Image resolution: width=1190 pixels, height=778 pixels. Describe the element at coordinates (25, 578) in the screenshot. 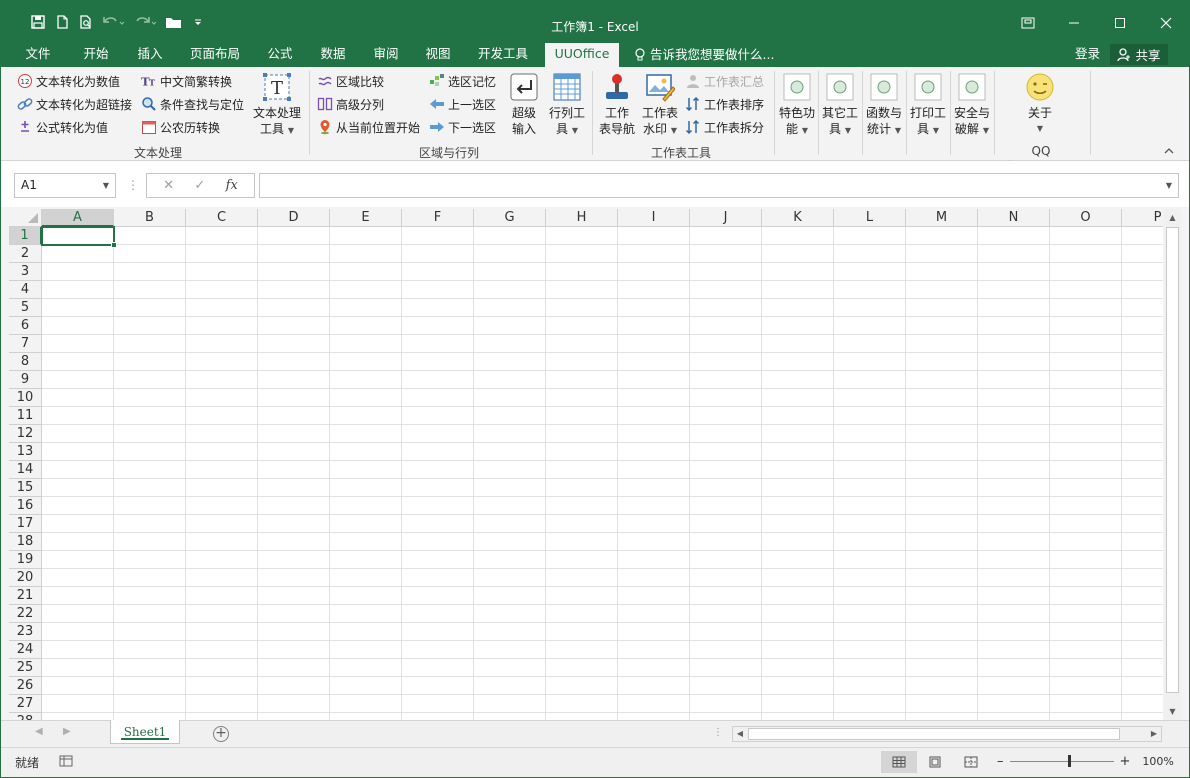

I see `row-header-20: 20` at that location.